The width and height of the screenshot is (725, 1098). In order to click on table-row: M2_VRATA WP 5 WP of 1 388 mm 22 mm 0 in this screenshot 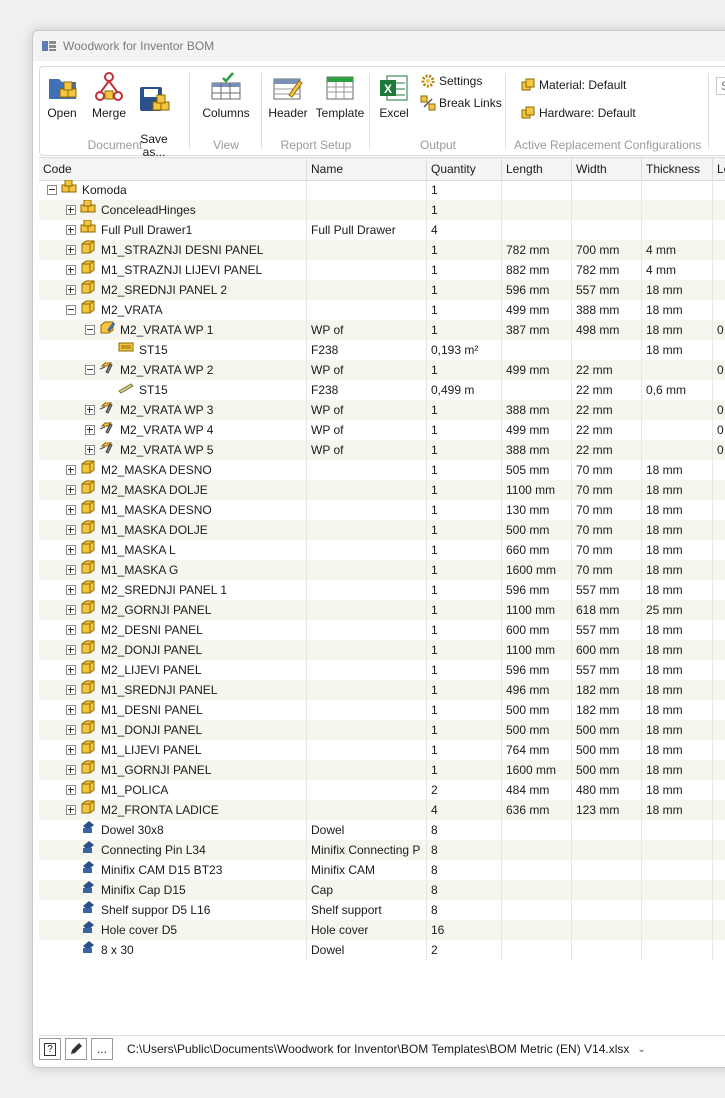, I will do `click(382, 450)`.